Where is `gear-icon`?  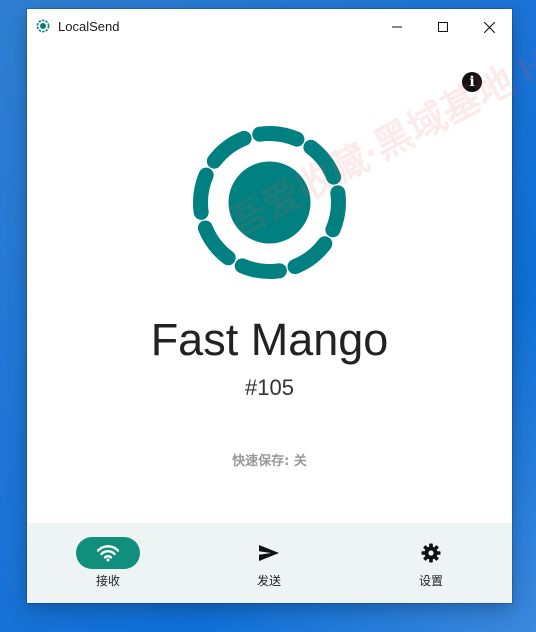
gear-icon is located at coordinates (431, 553).